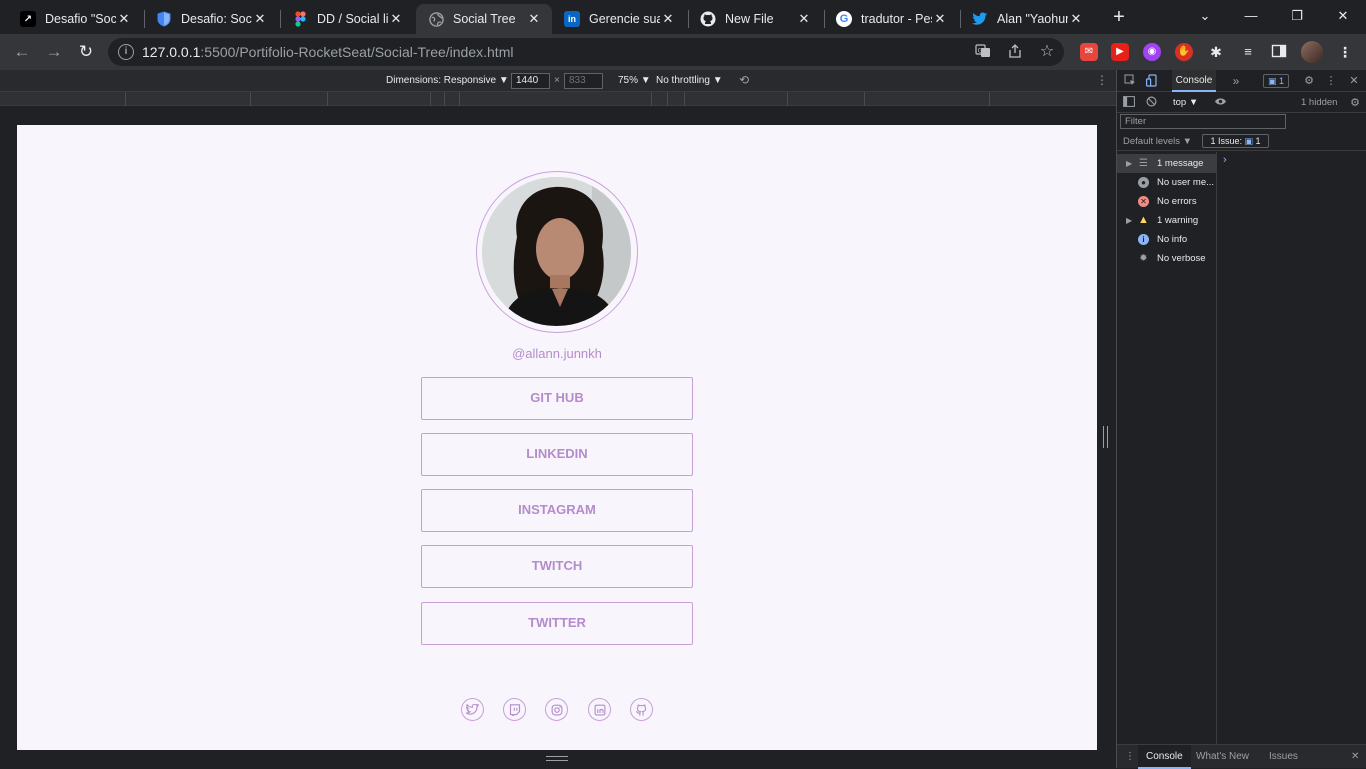  What do you see at coordinates (557, 623) in the screenshot?
I see `twitter-link-button: TWITTER` at bounding box center [557, 623].